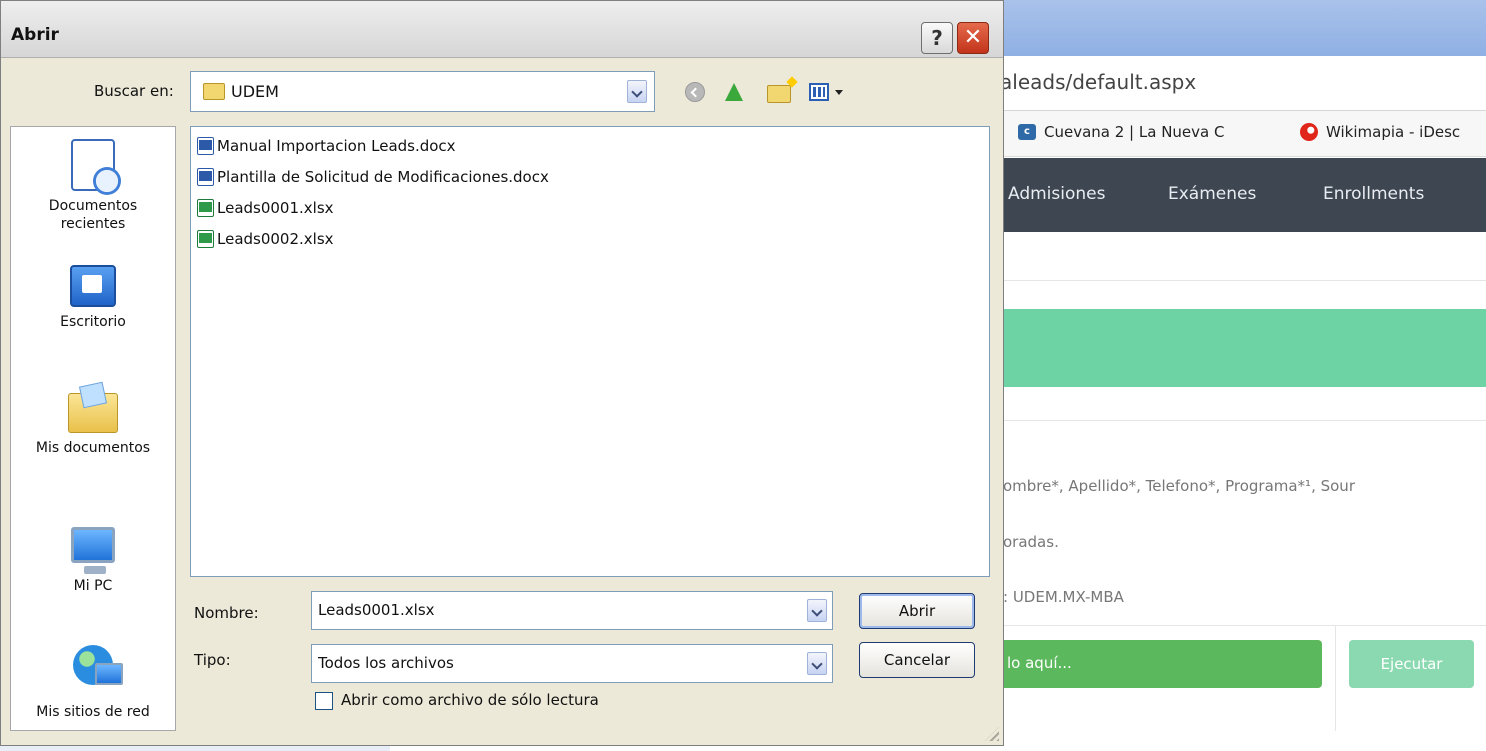 This screenshot has height=751, width=1486. Describe the element at coordinates (1031, 542) in the screenshot. I see `info-line: oradas.` at that location.